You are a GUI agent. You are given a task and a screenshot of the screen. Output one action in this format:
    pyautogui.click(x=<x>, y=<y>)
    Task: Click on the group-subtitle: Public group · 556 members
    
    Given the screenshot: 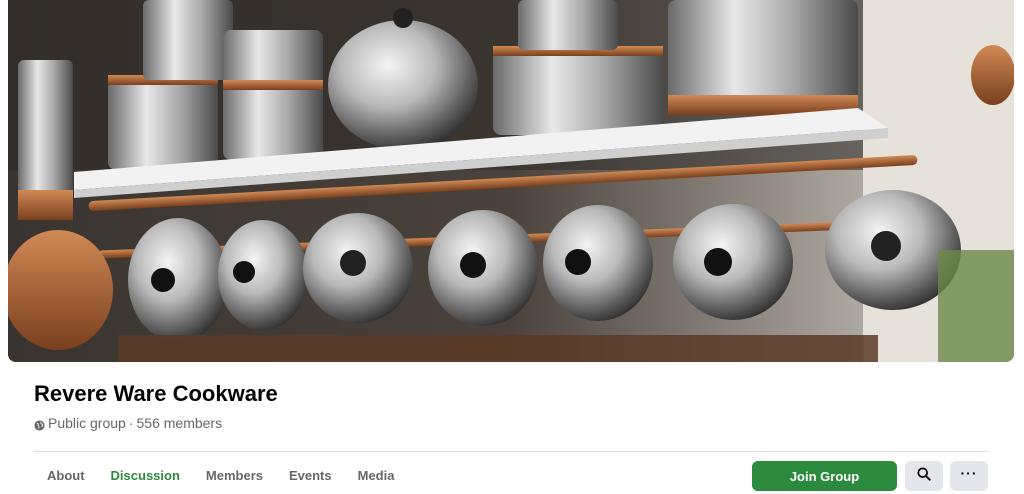 What is the action you would take?
    pyautogui.click(x=128, y=423)
    